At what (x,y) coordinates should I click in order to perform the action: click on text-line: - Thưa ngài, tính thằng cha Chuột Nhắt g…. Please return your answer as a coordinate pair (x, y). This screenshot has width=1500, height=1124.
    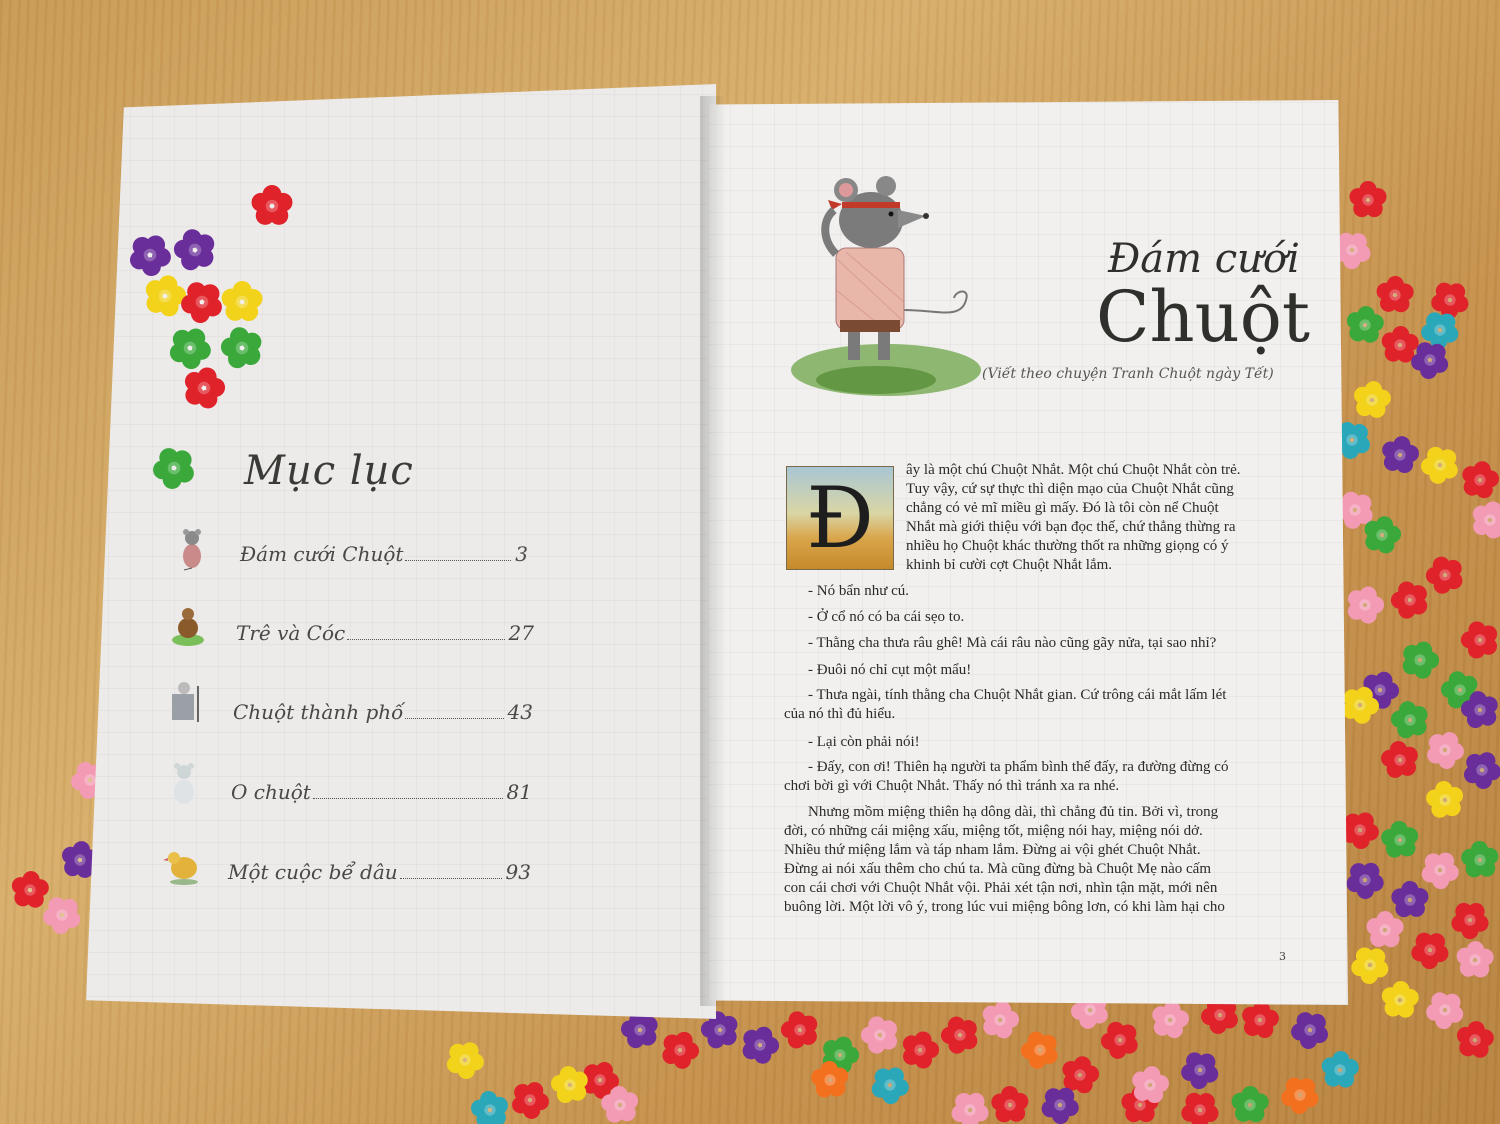
    Looking at the image, I should click on (1017, 695).